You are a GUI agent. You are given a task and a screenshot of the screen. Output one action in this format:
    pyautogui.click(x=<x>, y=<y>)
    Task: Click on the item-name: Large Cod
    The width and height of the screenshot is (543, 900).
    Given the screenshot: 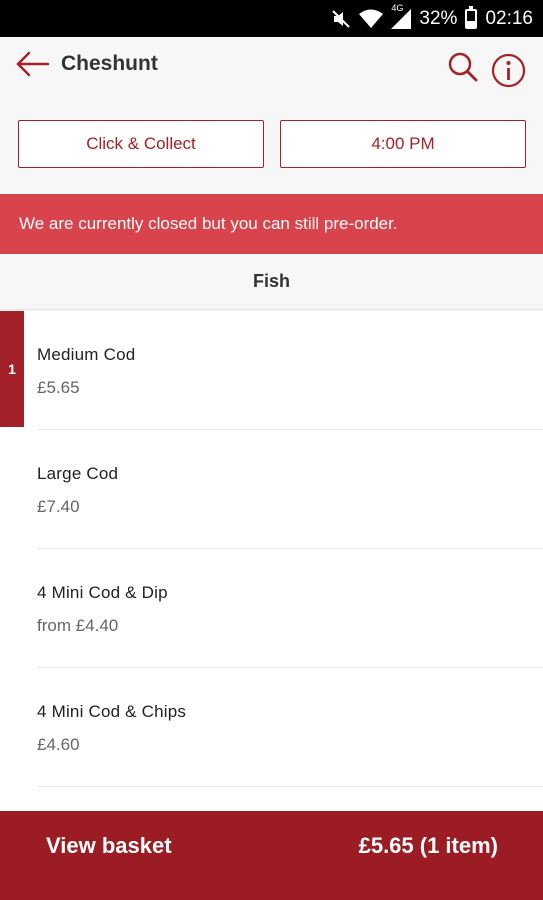 What is the action you would take?
    pyautogui.click(x=78, y=473)
    